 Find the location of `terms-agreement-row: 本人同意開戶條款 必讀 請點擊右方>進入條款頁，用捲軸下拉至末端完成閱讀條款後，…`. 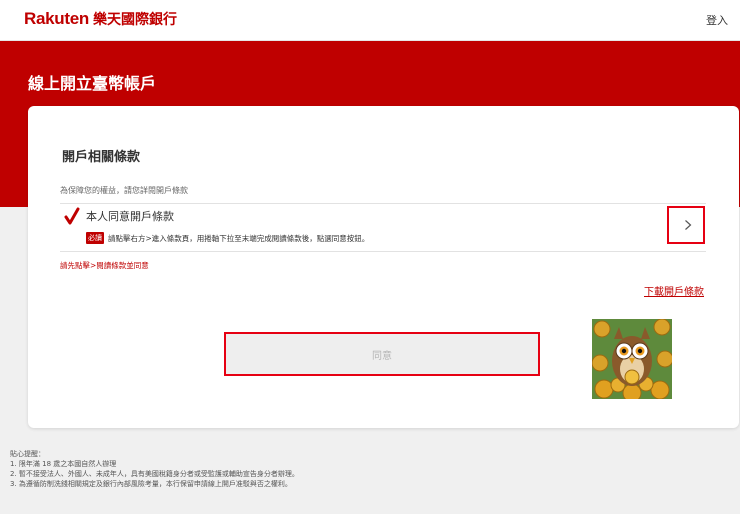

terms-agreement-row: 本人同意開戶條款 必讀 請點擊右方>進入條款頁，用捲軸下拉至末端完成閱讀條款後，… is located at coordinates (383, 227).